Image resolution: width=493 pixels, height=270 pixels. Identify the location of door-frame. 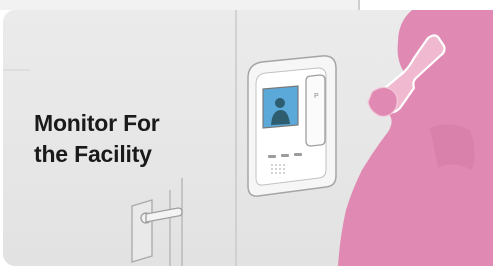
(176, 222).